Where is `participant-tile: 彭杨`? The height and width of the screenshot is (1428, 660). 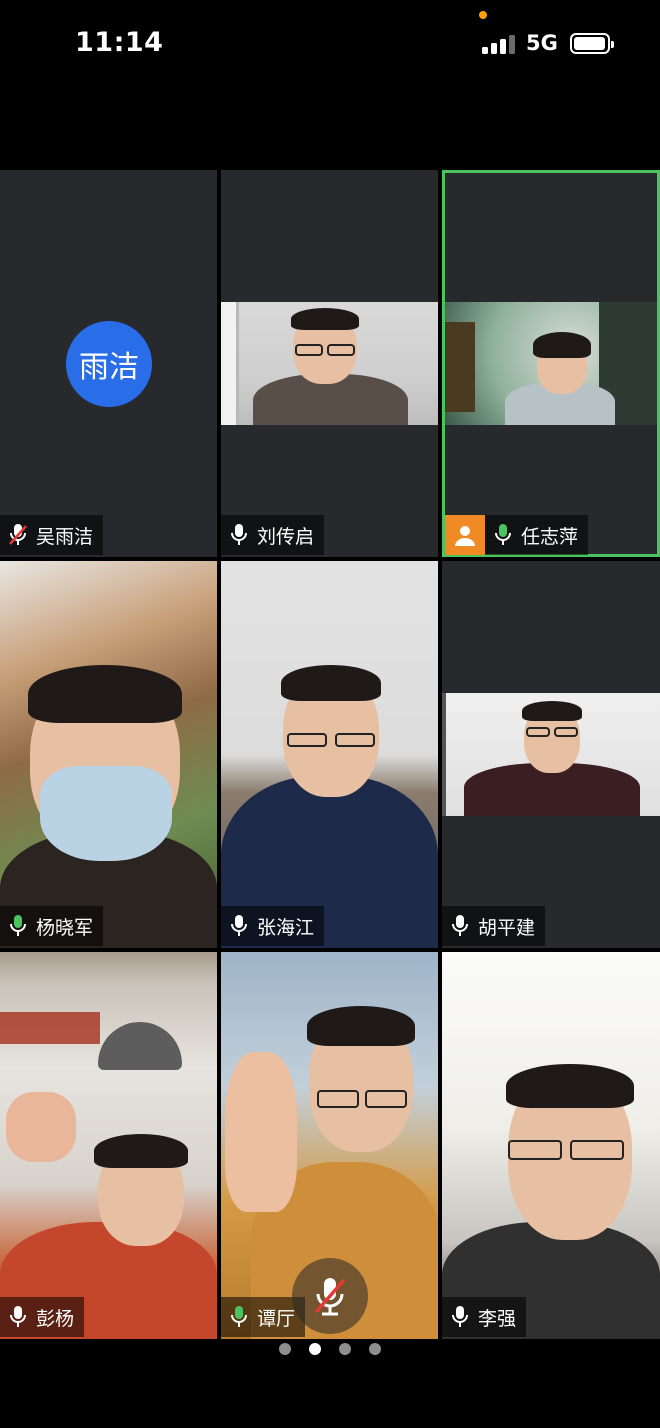
participant-tile: 彭杨 is located at coordinates (108, 1145).